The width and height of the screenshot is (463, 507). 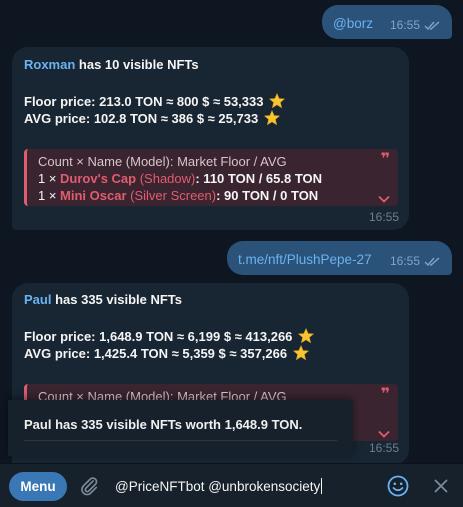 I want to click on message-input-bar: Menu @PriceNFTbot @unbrokensociety, so click(x=231, y=485).